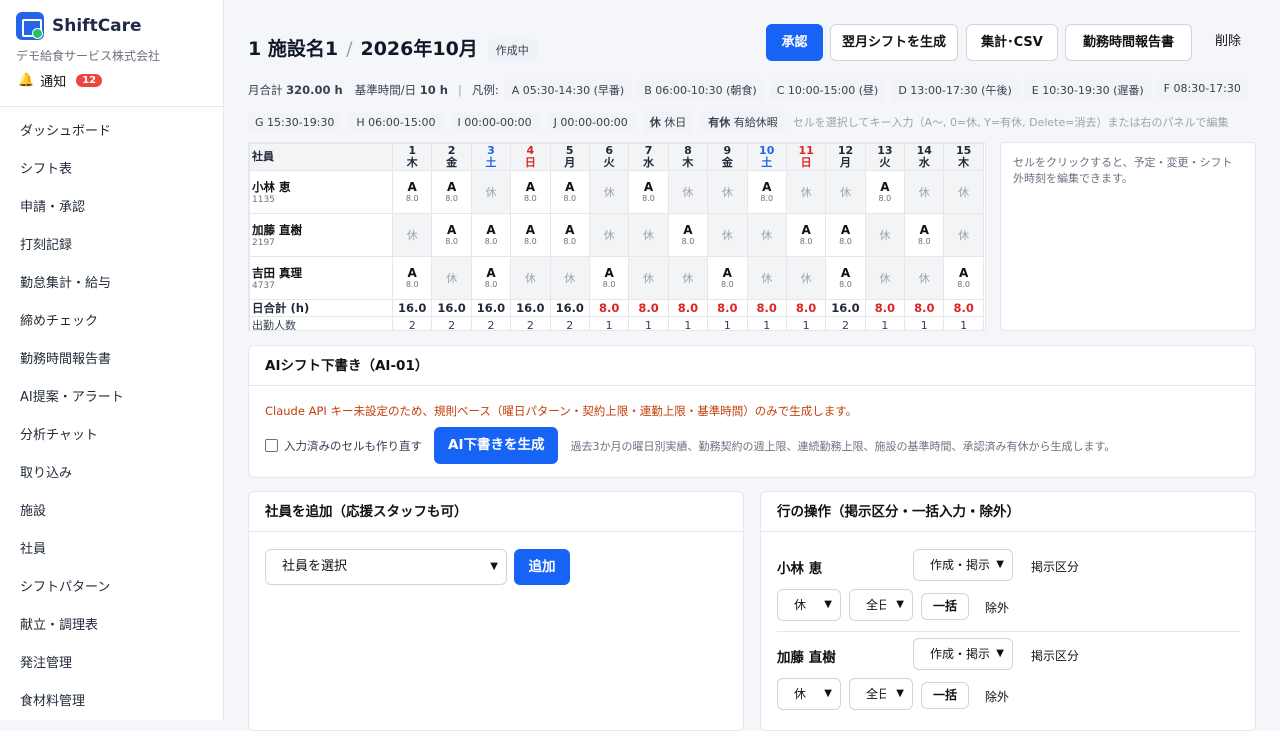  Describe the element at coordinates (111, 398) in the screenshot. I see `sidebar-item: AI提案・アラート` at that location.